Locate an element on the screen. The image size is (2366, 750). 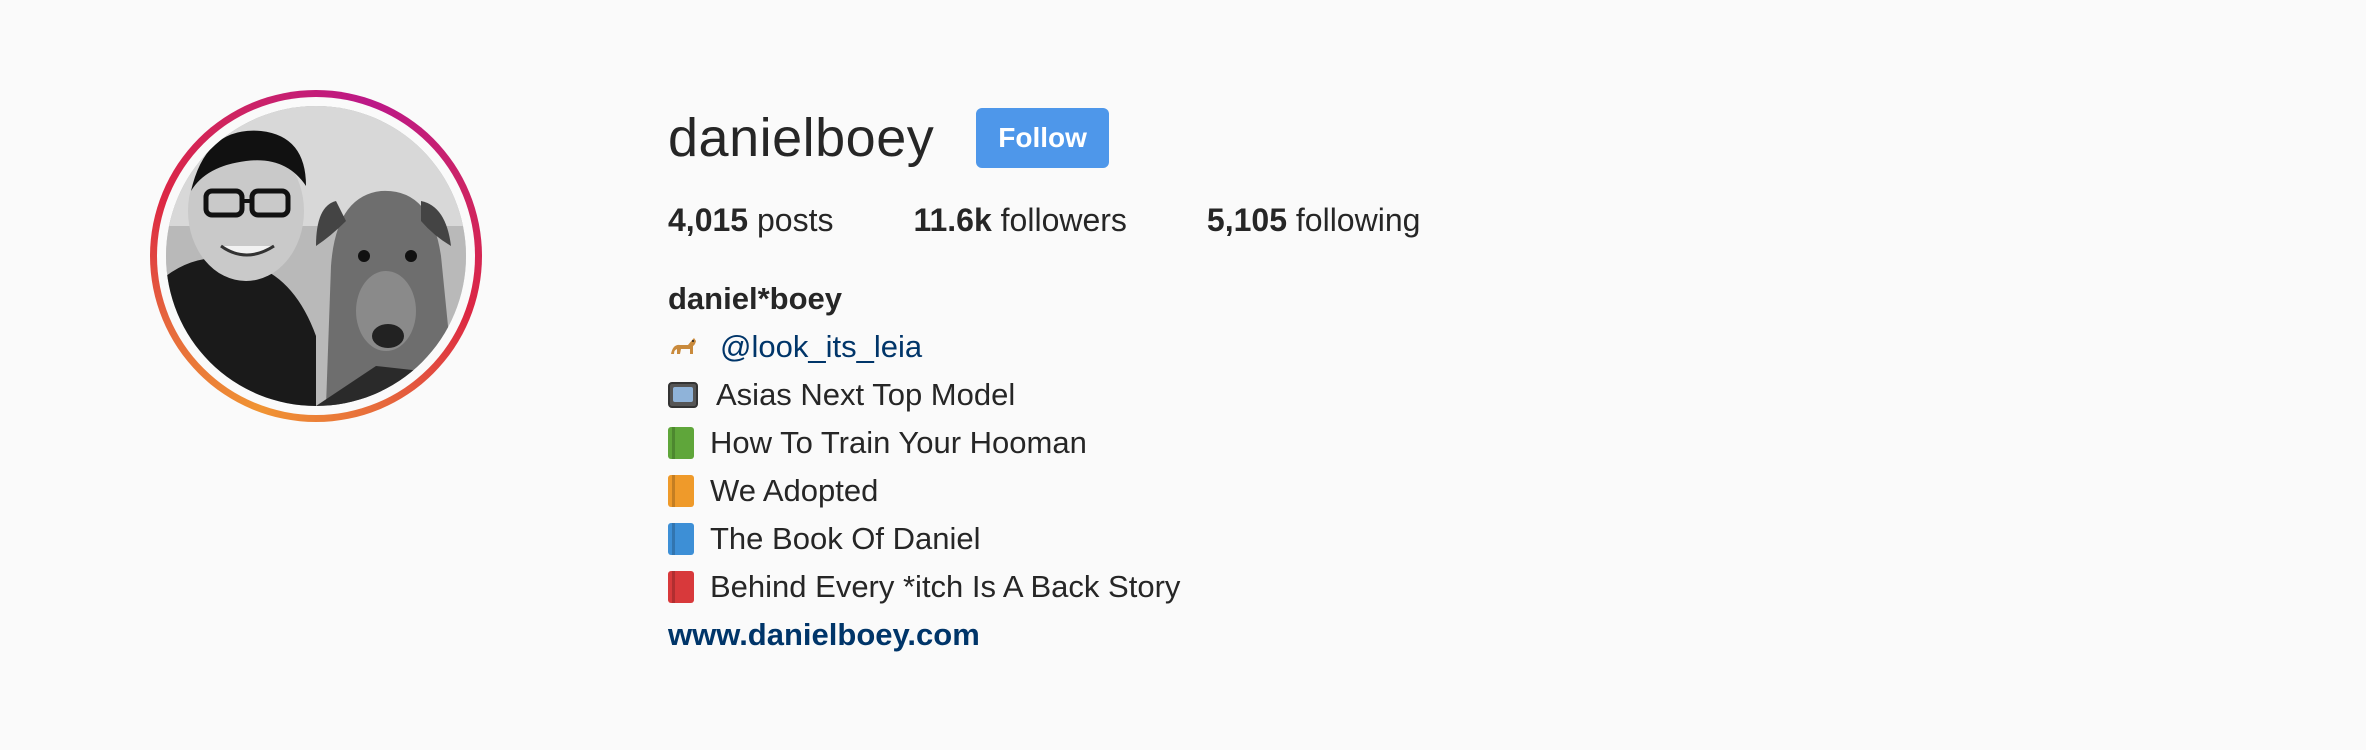
profile-header: danielboey Follow is located at coordinates (1084, 138).